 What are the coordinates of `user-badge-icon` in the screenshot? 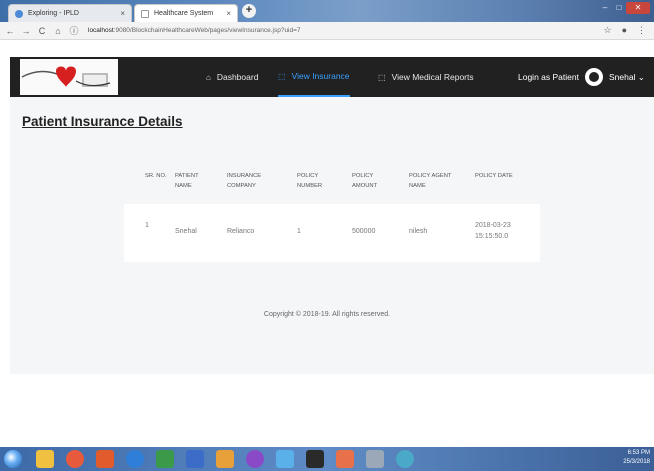 It's located at (593, 77).